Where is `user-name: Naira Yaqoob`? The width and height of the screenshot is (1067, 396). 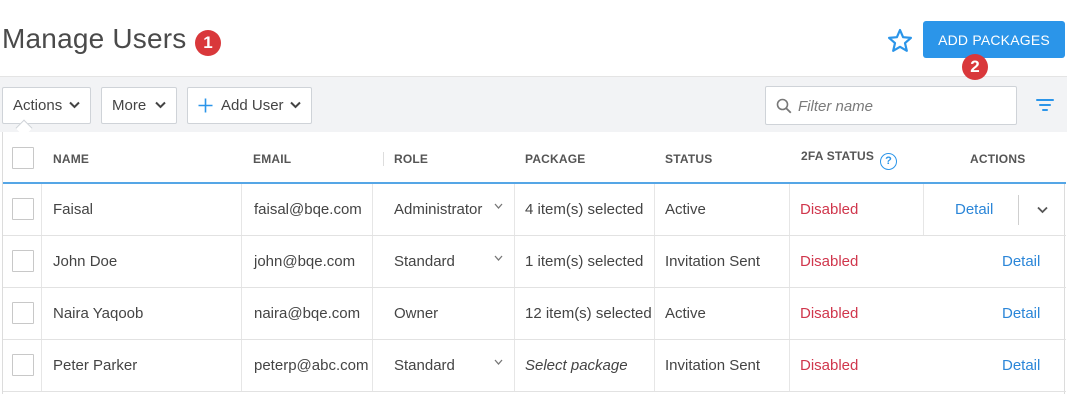
user-name: Naira Yaqoob is located at coordinates (98, 313).